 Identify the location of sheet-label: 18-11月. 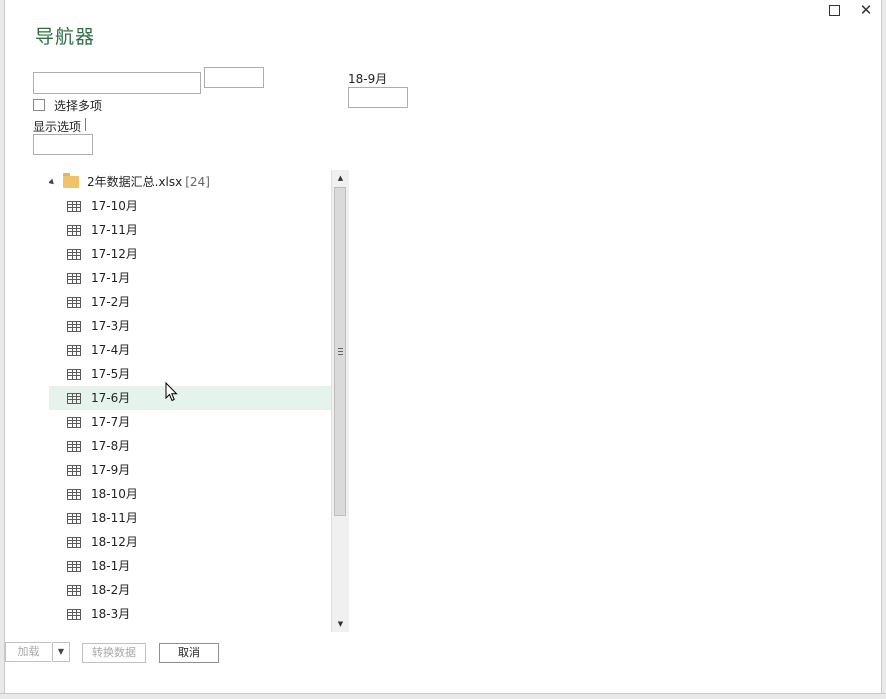
(114, 518).